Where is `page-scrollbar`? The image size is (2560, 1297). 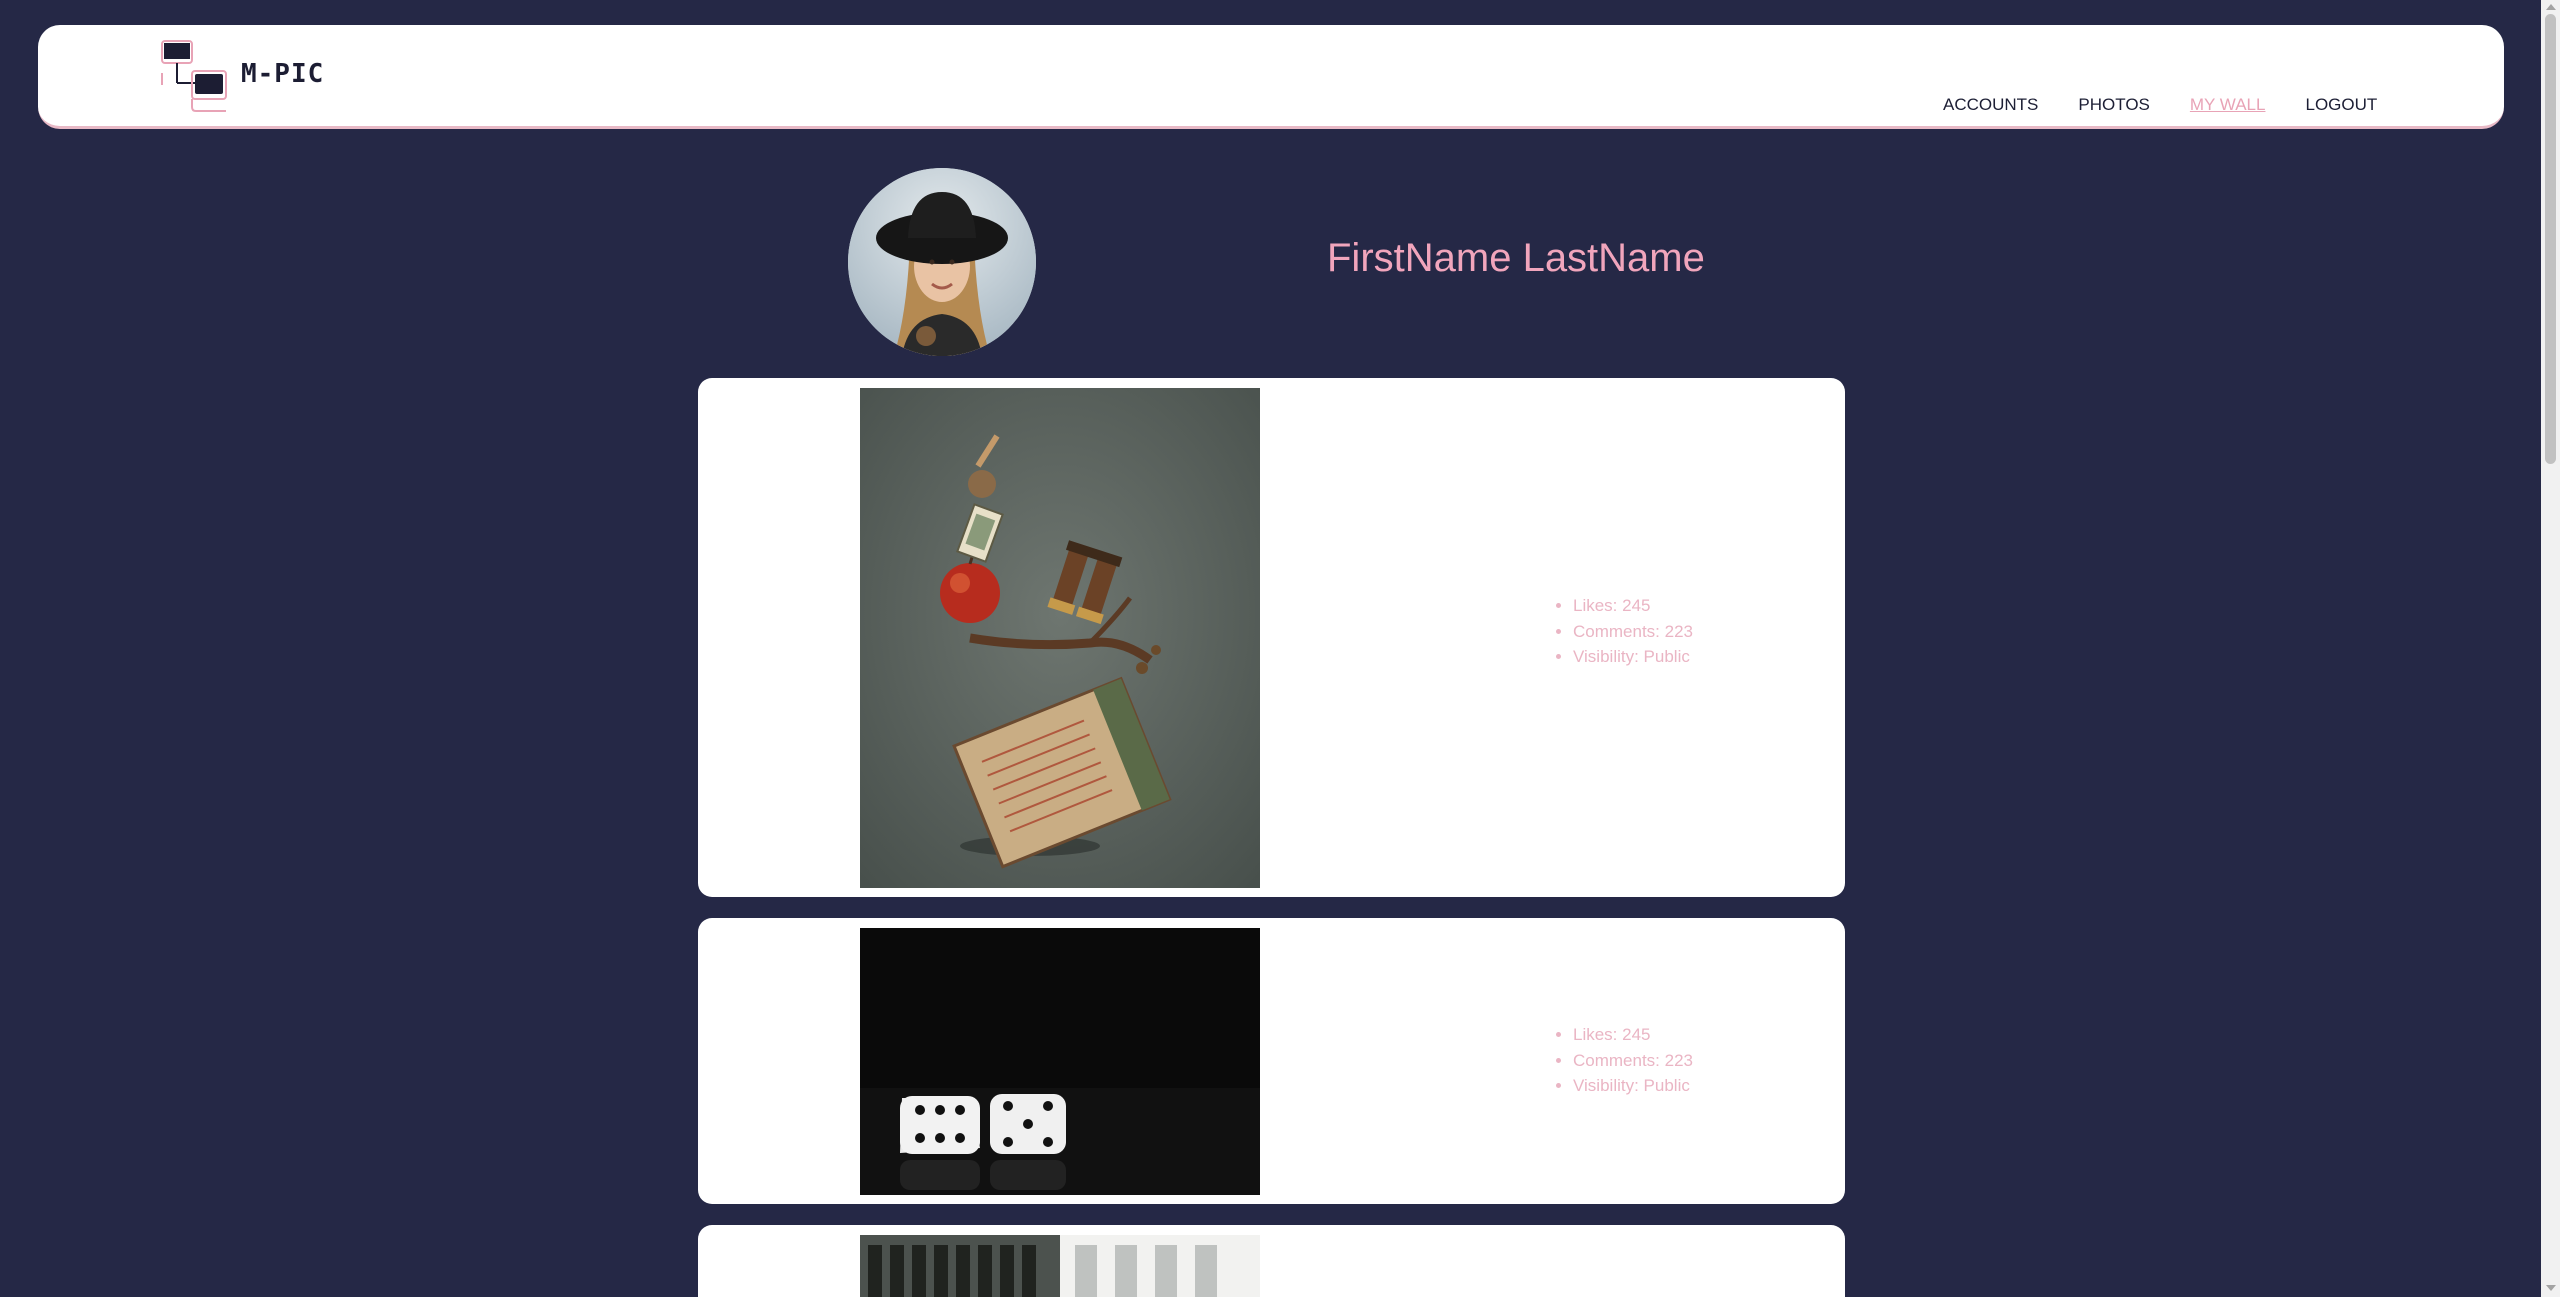
page-scrollbar is located at coordinates (2550, 648).